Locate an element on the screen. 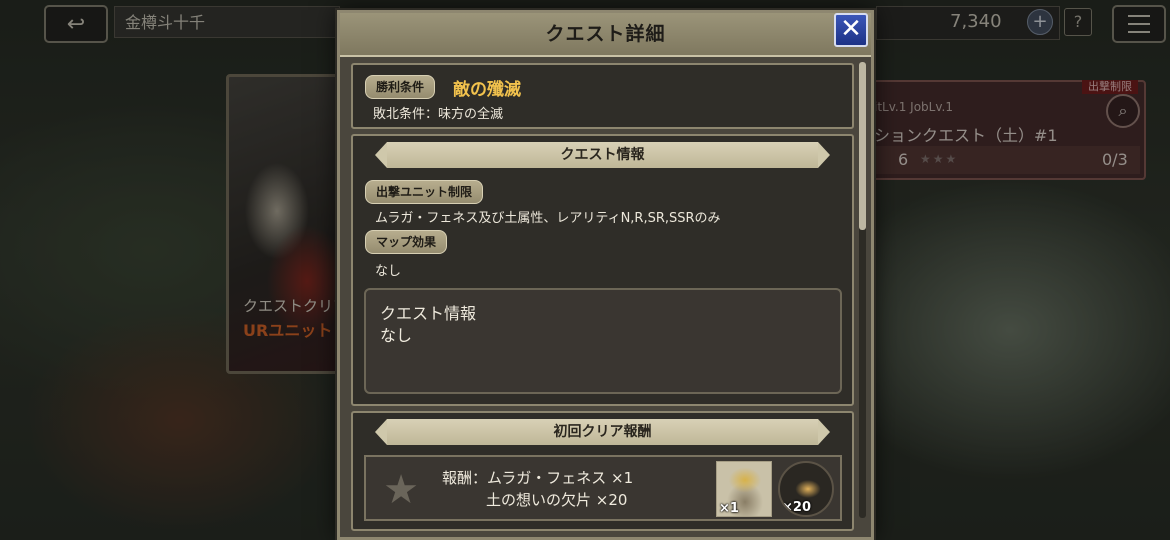 The height and width of the screenshot is (540, 1170). dialog-title: クエスト詳細 is located at coordinates (605, 34).